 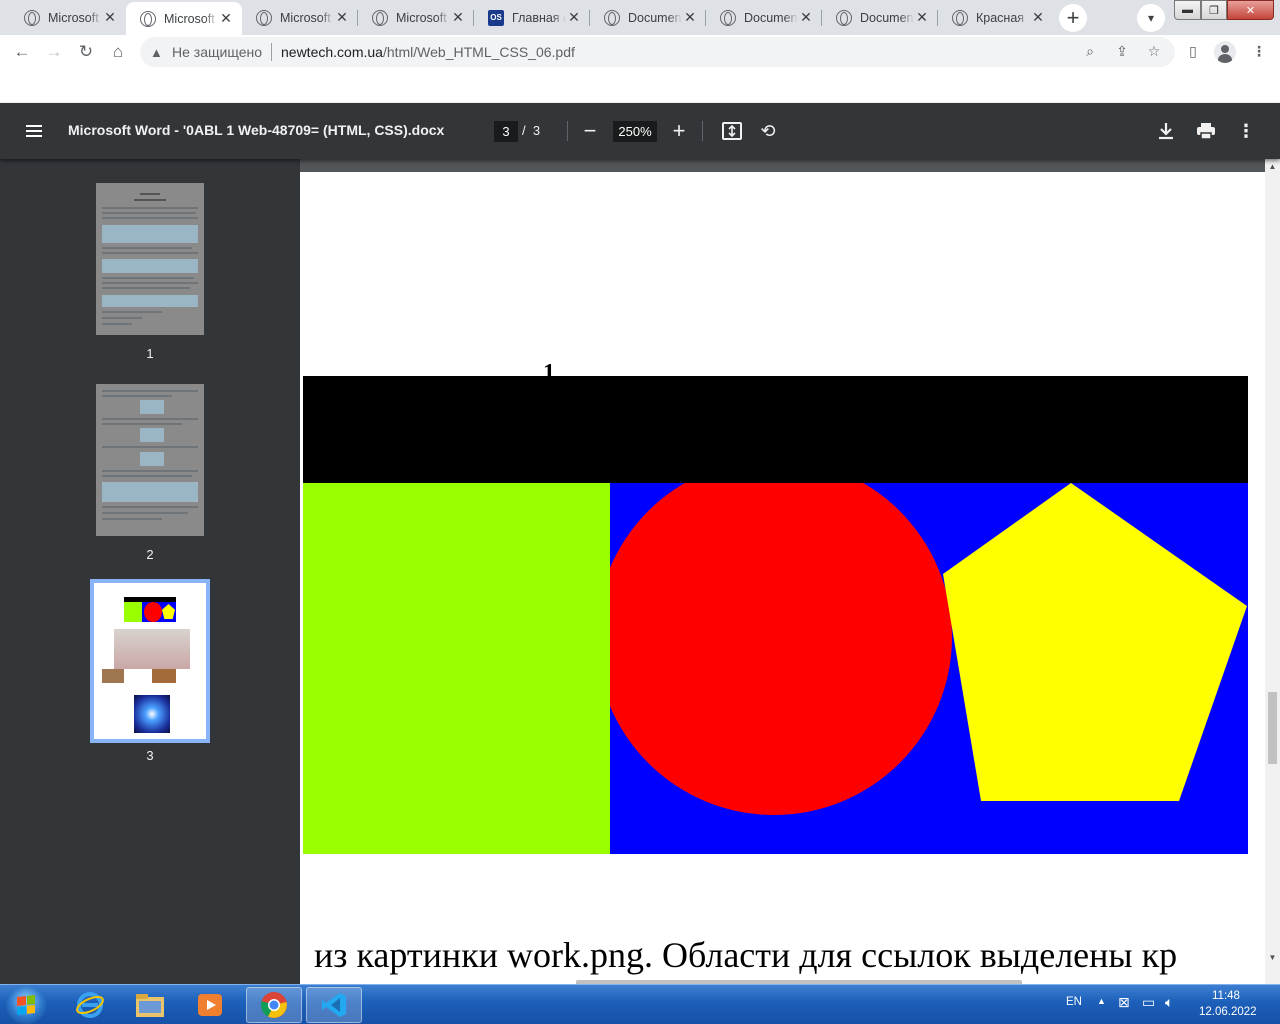 What do you see at coordinates (532, 17) in the screenshot?
I see `browser-tab: OS Главная с ✕` at bounding box center [532, 17].